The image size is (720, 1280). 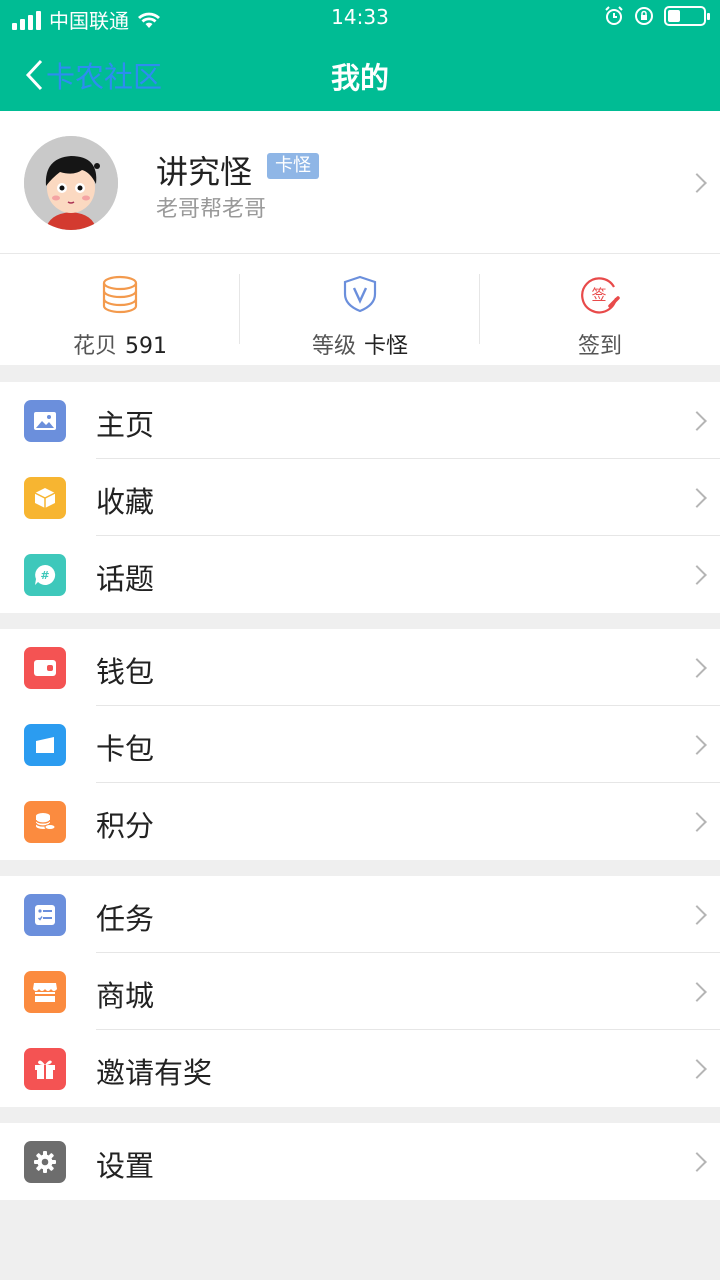 I want to click on menu-label: 积分, so click(x=125, y=826).